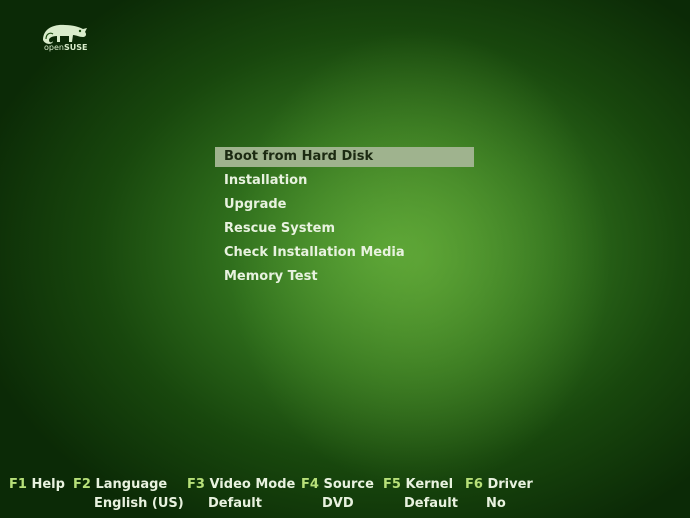  Describe the element at coordinates (66, 47) in the screenshot. I see `logo-wordmark: openSUSE` at that location.